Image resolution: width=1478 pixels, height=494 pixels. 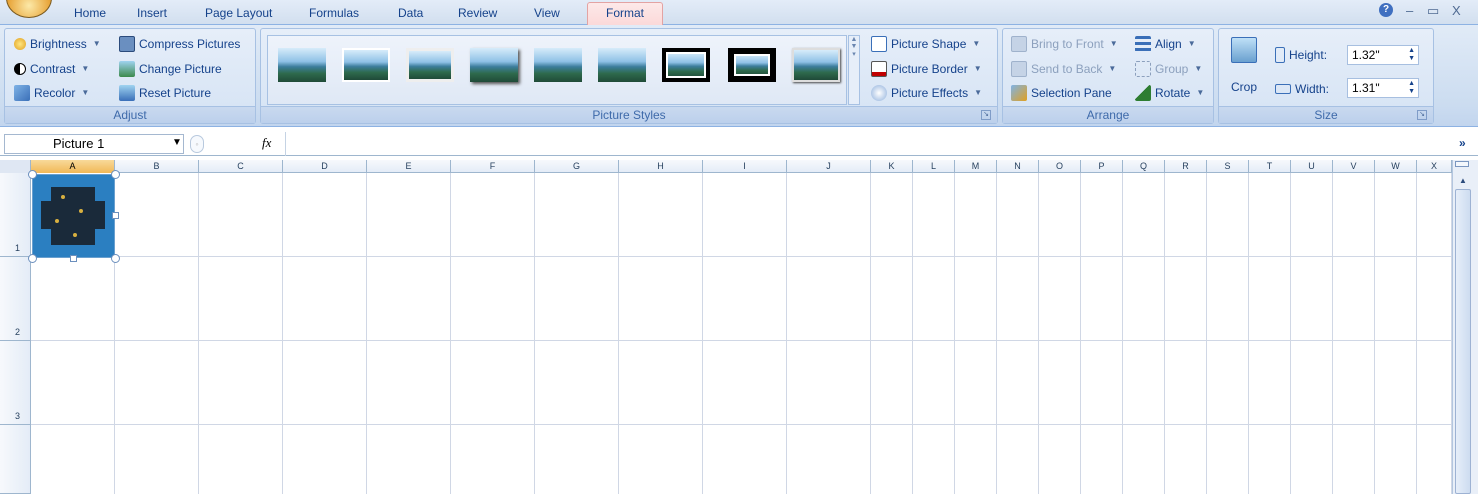 What do you see at coordinates (325, 166) in the screenshot?
I see `column-header-d: D` at bounding box center [325, 166].